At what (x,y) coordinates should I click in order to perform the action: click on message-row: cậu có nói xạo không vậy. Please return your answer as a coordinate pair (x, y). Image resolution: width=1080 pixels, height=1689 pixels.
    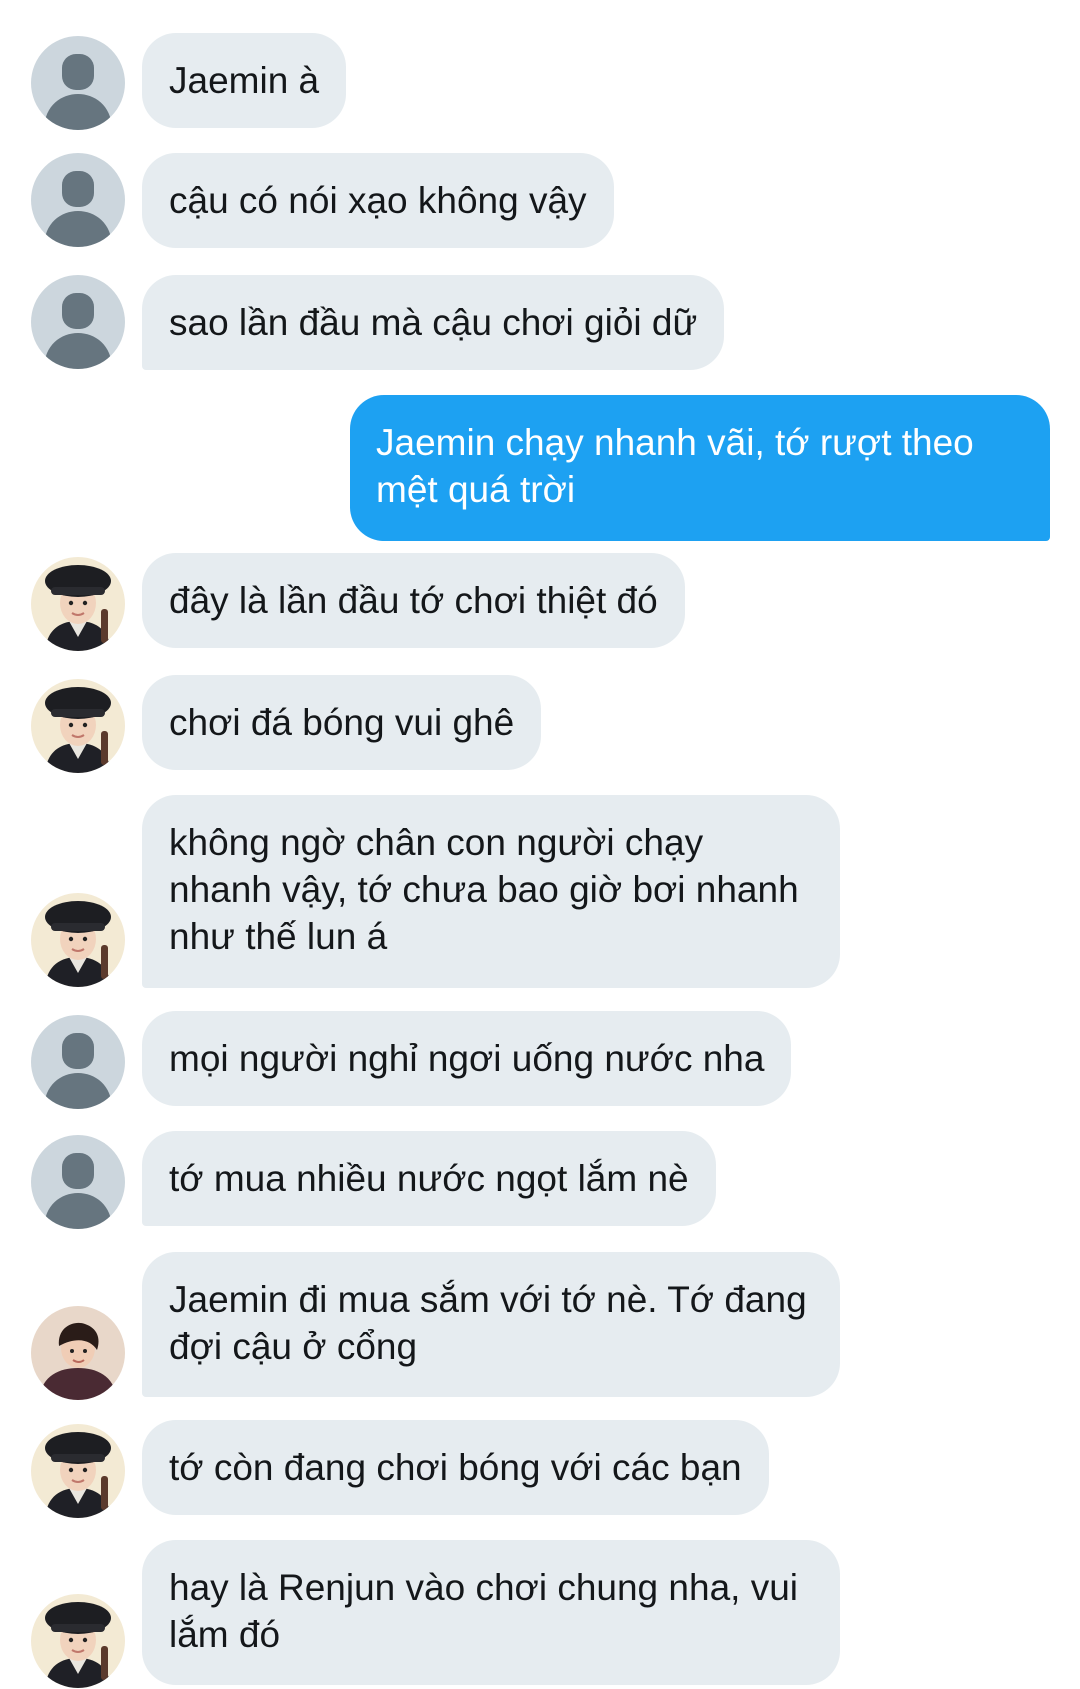
    Looking at the image, I should click on (540, 200).